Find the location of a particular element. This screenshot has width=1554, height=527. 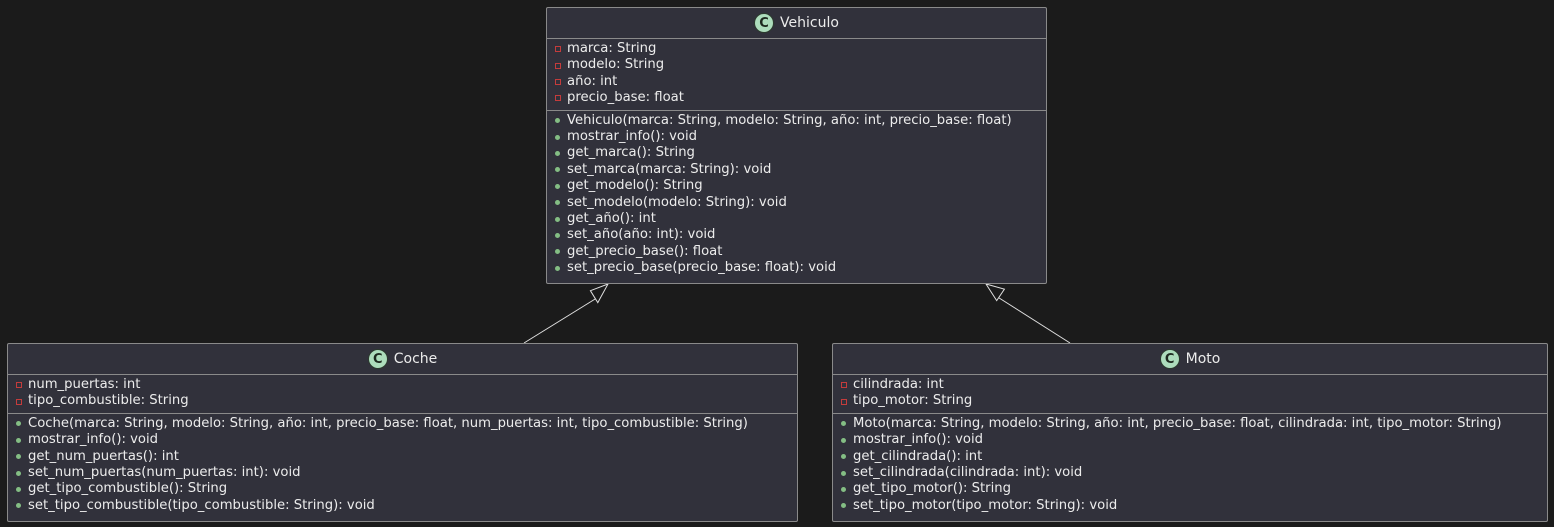

inheritance-arrowhead is located at coordinates (995, 292).